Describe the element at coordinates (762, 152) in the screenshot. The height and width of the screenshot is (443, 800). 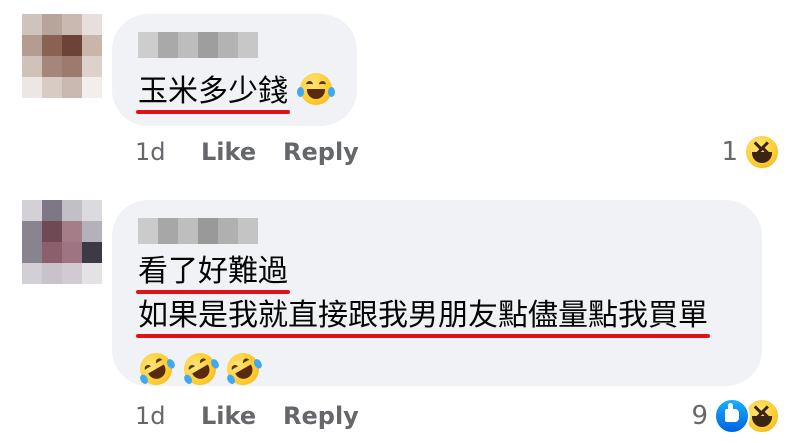
I see `haha-reaction-icon` at that location.